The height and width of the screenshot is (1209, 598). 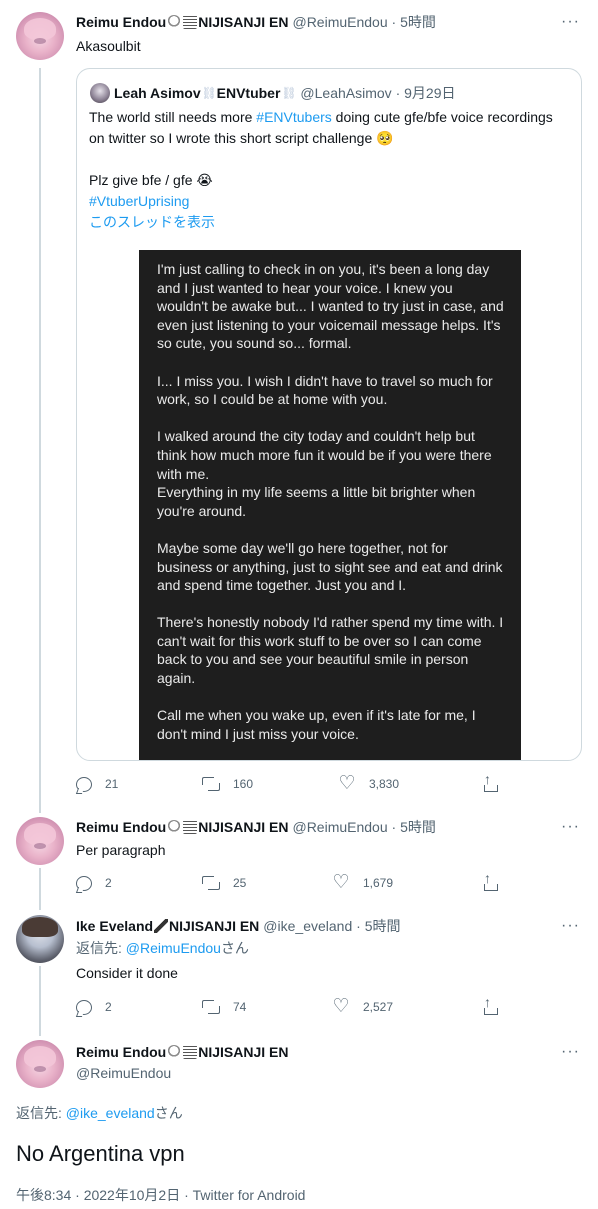 What do you see at coordinates (362, 883) in the screenshot?
I see `like-button: ♡ 1,679` at bounding box center [362, 883].